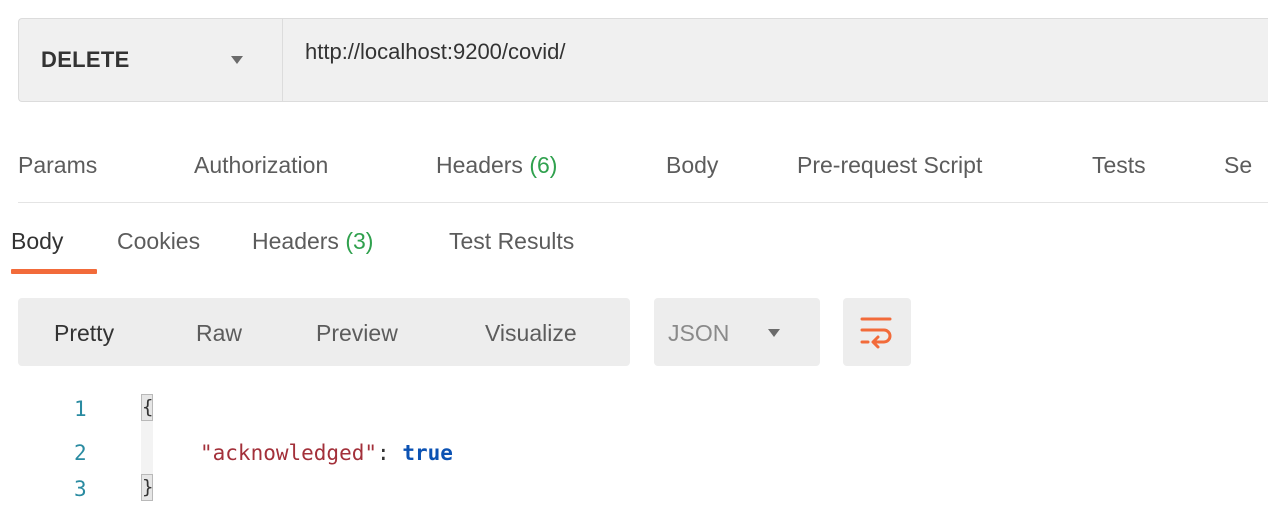 Image resolution: width=1268 pixels, height=508 pixels. Describe the element at coordinates (699, 333) in the screenshot. I see `format-label: JSON` at that location.